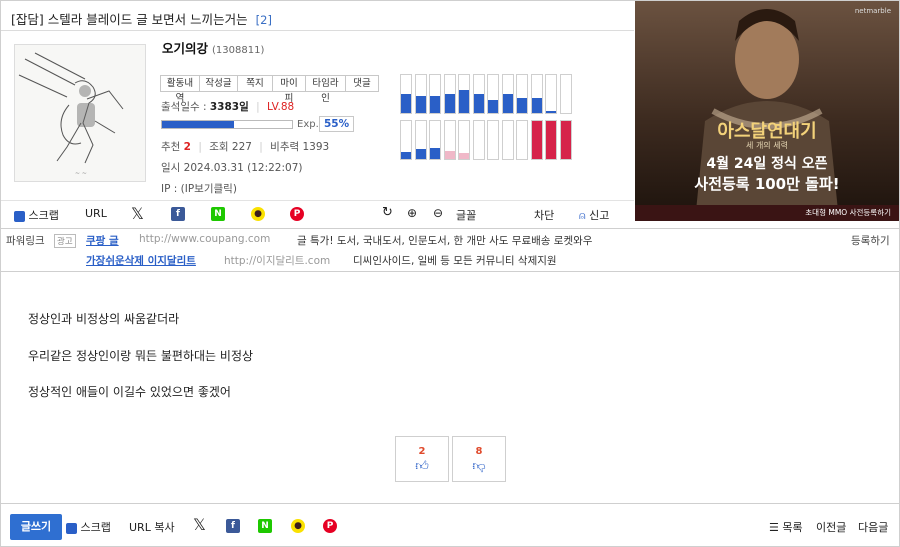 The image size is (900, 547). I want to click on tab-mypi: 마이피, so click(289, 89).